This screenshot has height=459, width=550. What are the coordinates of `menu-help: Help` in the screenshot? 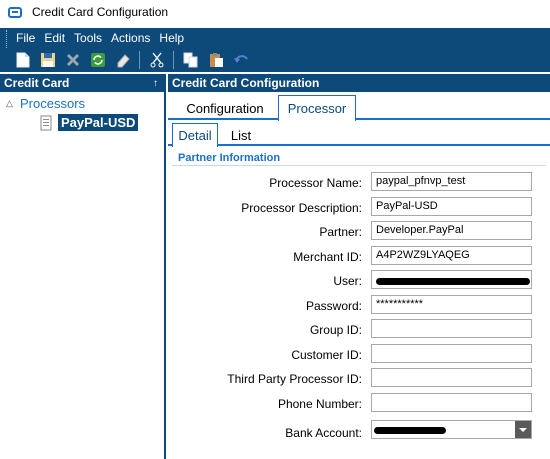 It's located at (171, 38).